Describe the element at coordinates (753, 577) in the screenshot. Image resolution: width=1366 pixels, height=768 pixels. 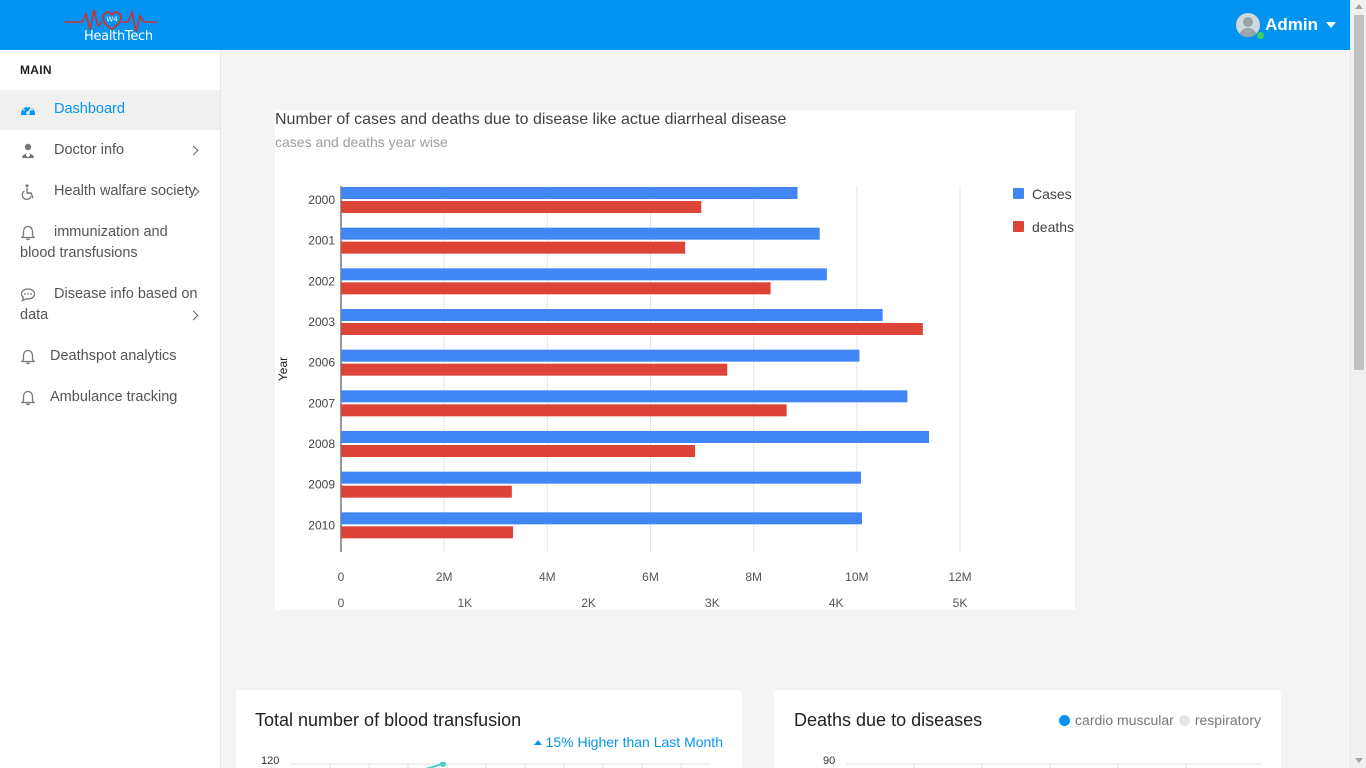
I see `x-tick-label-primary: 8M` at that location.